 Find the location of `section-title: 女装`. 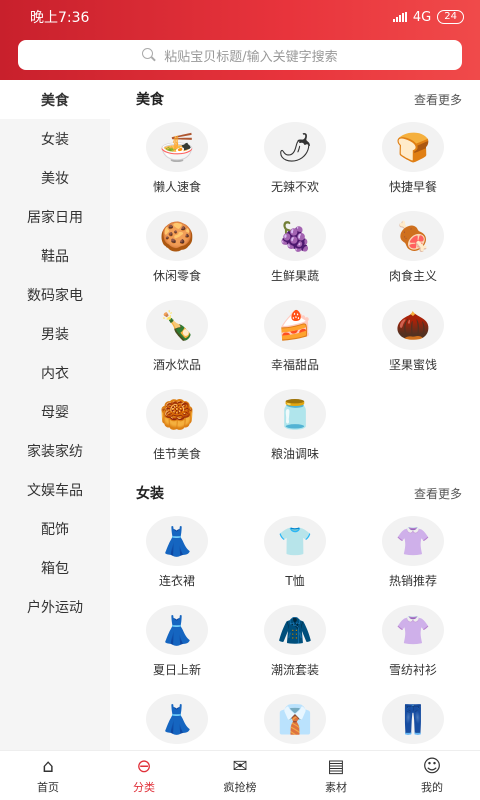

section-title: 女装 is located at coordinates (150, 494).